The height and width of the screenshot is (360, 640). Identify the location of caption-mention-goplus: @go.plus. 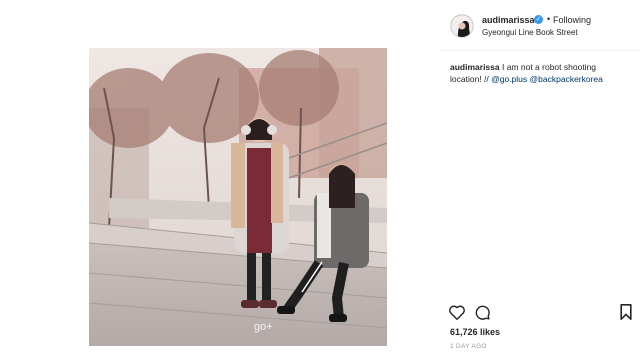
(509, 79).